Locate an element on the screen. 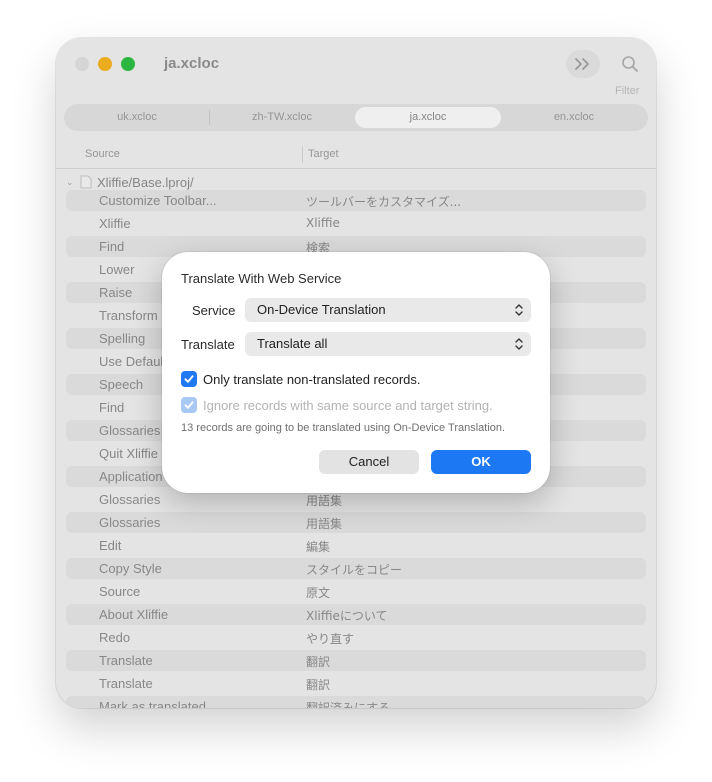  ignore-same-checkbox is located at coordinates (189, 405).